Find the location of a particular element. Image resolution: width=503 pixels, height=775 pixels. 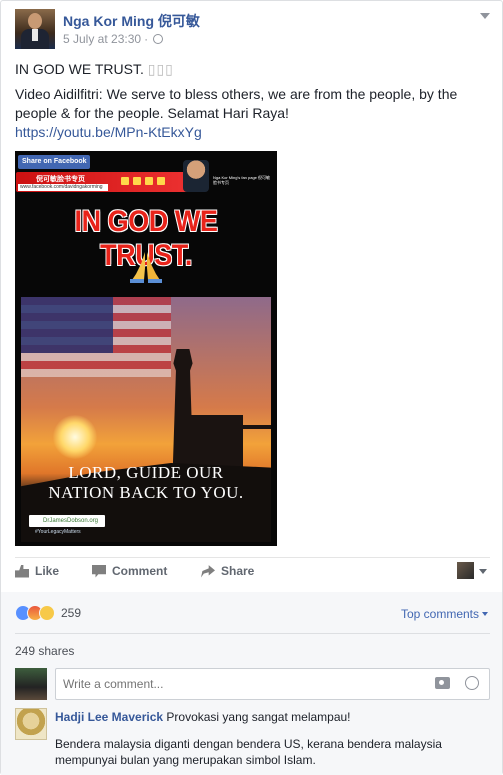

thumbs-up-icon is located at coordinates (22, 571).